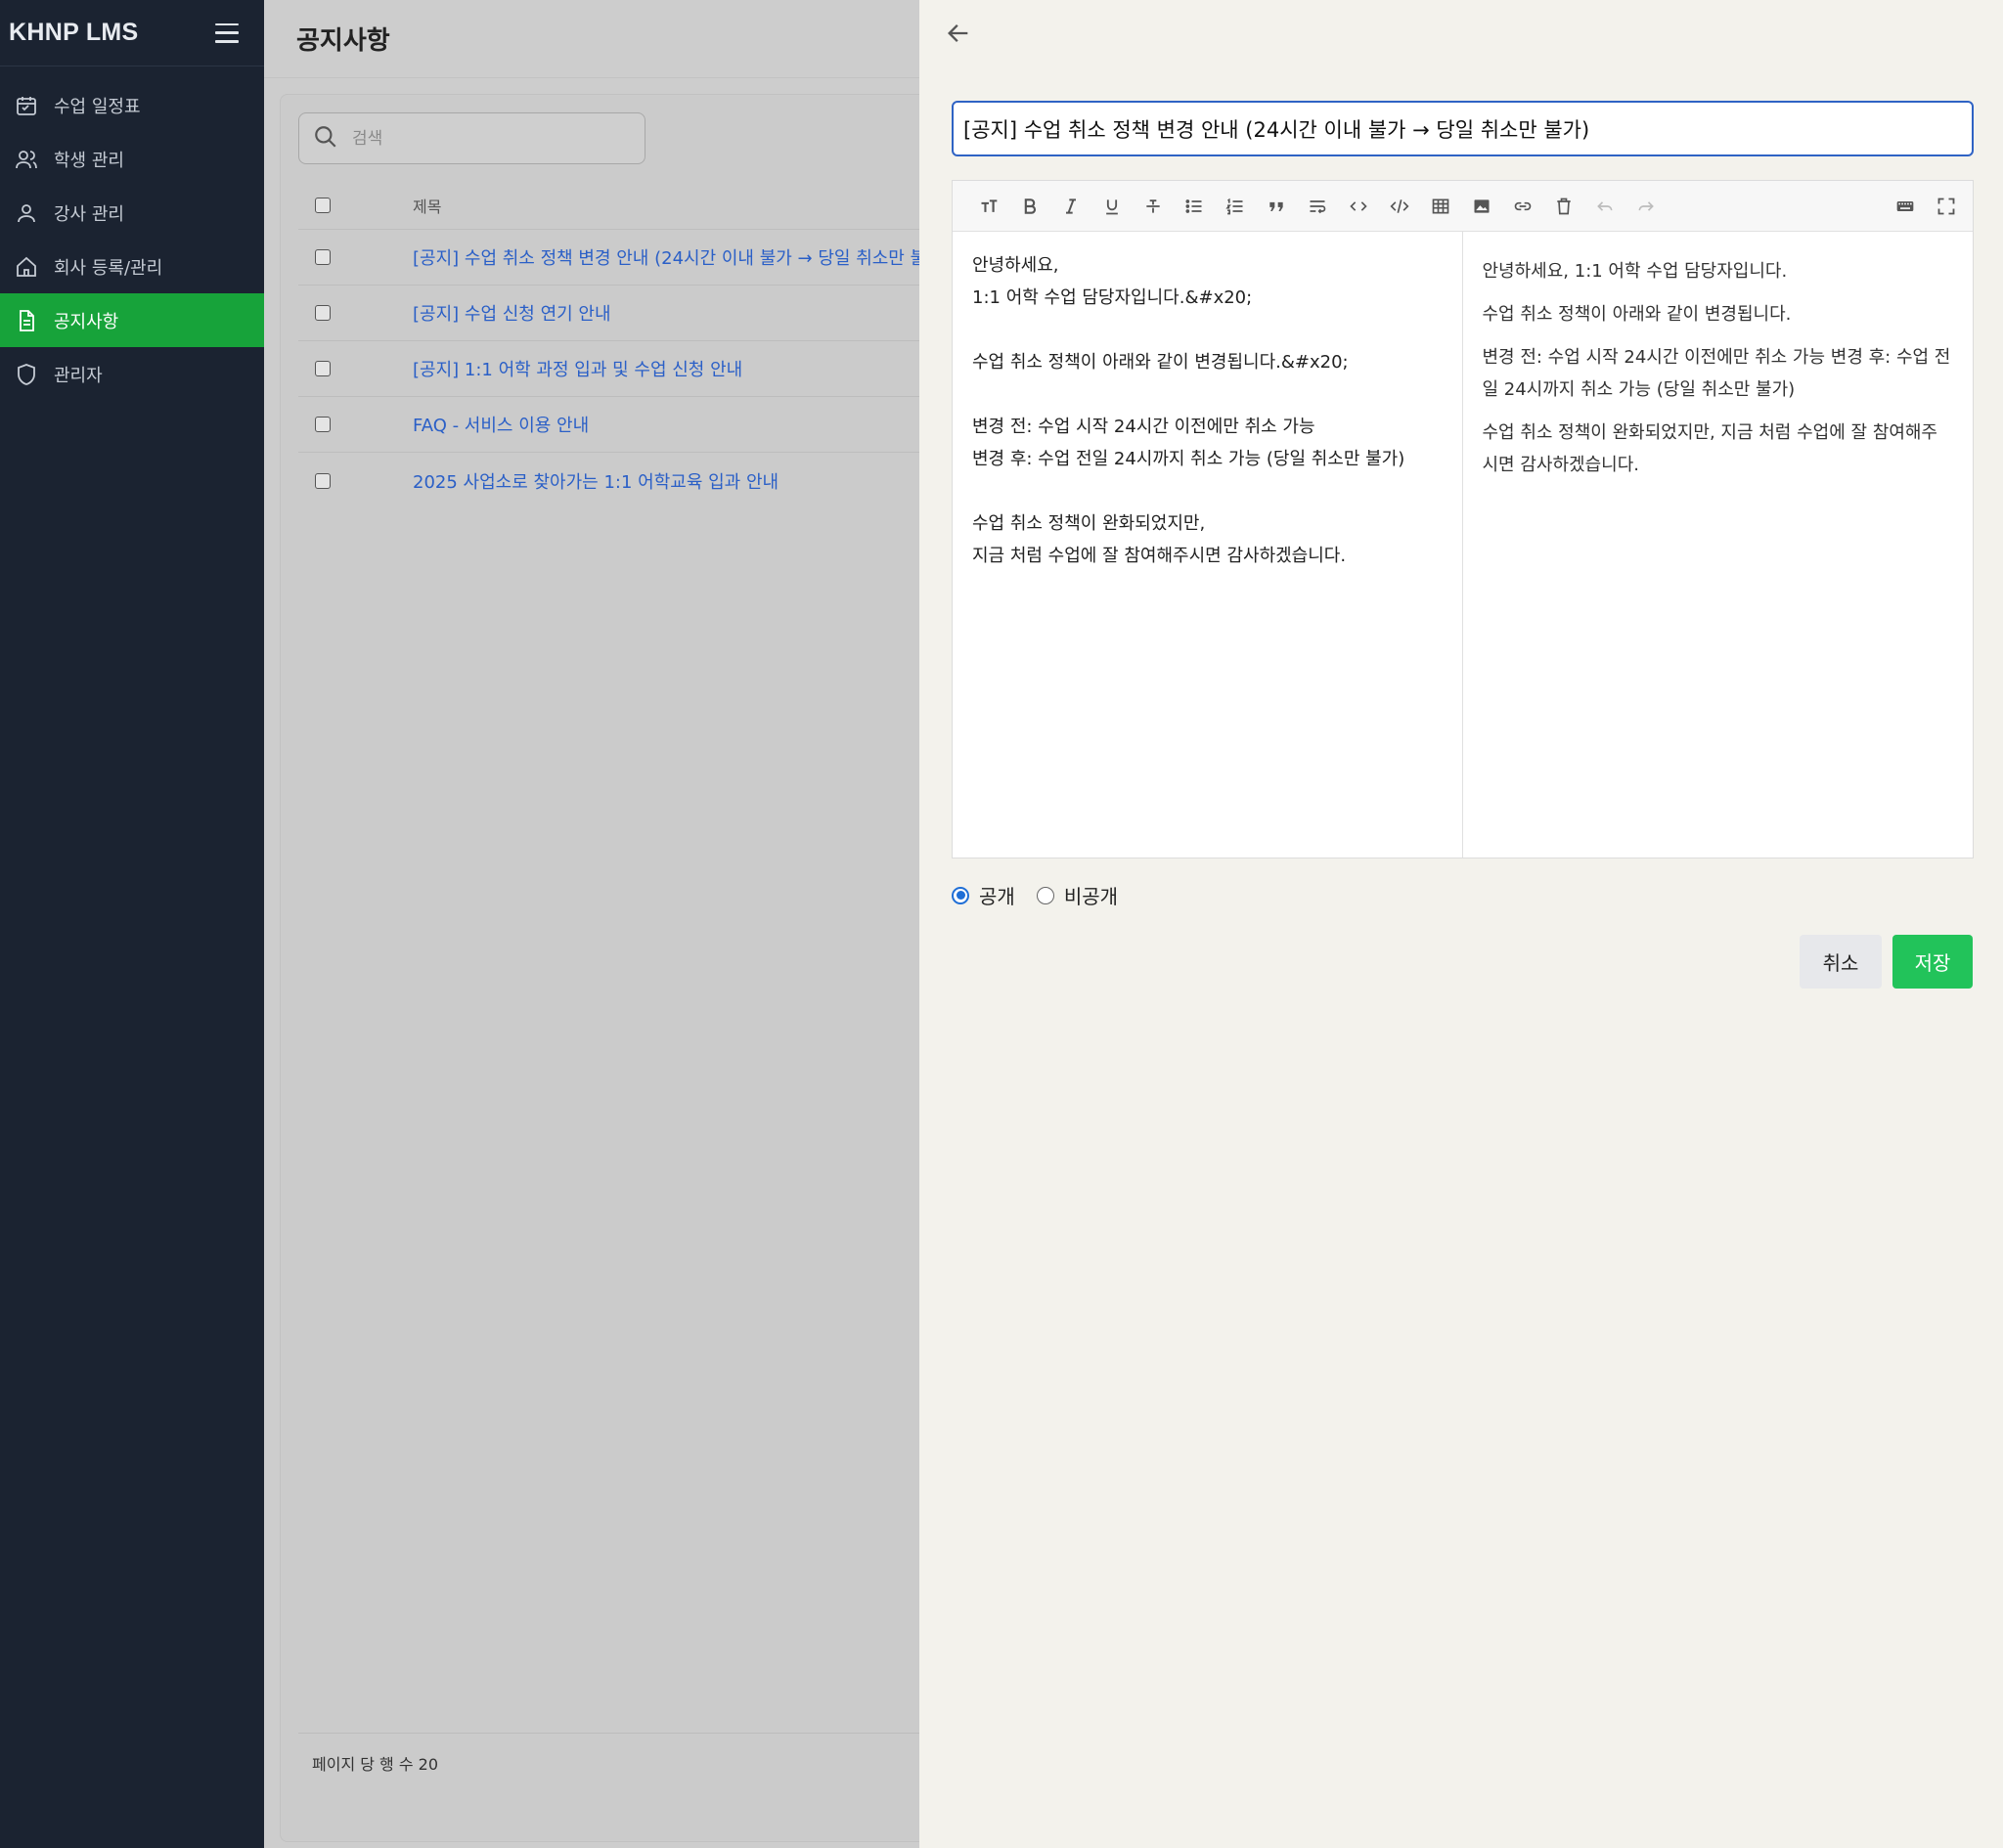 The height and width of the screenshot is (1848, 2003). Describe the element at coordinates (97, 106) in the screenshot. I see `sidebar-item-label: 수업 일정표` at that location.